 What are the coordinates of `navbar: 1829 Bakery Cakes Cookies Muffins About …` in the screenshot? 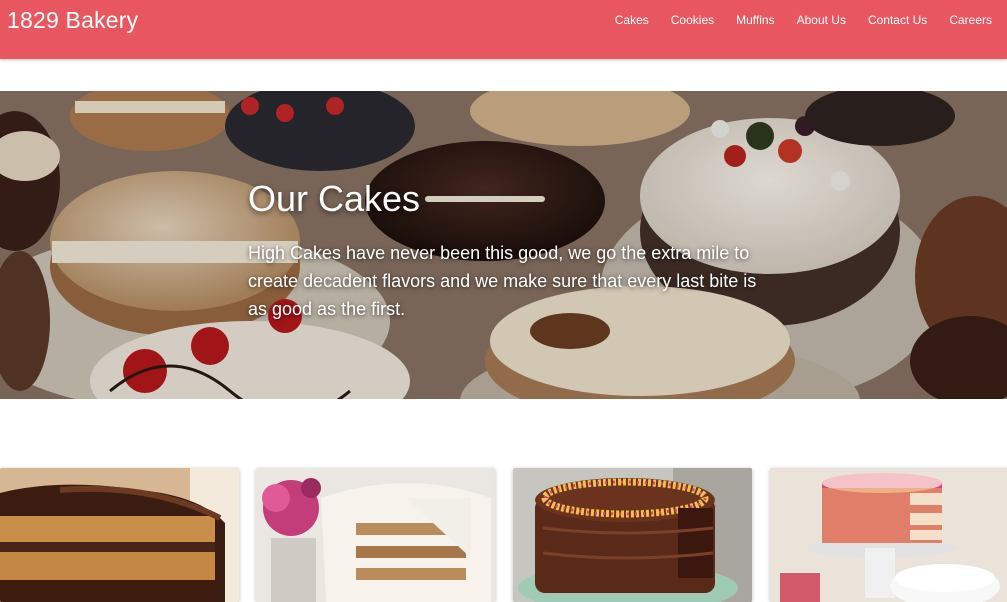 It's located at (503, 29).